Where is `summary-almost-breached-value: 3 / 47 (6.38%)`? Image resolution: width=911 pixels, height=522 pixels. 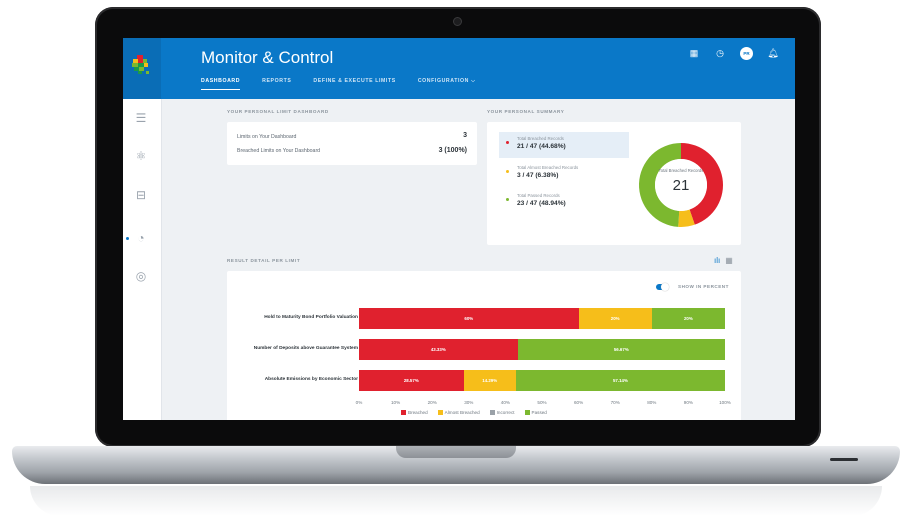
summary-almost-breached-value: 3 / 47 (6.38%) is located at coordinates (538, 175).